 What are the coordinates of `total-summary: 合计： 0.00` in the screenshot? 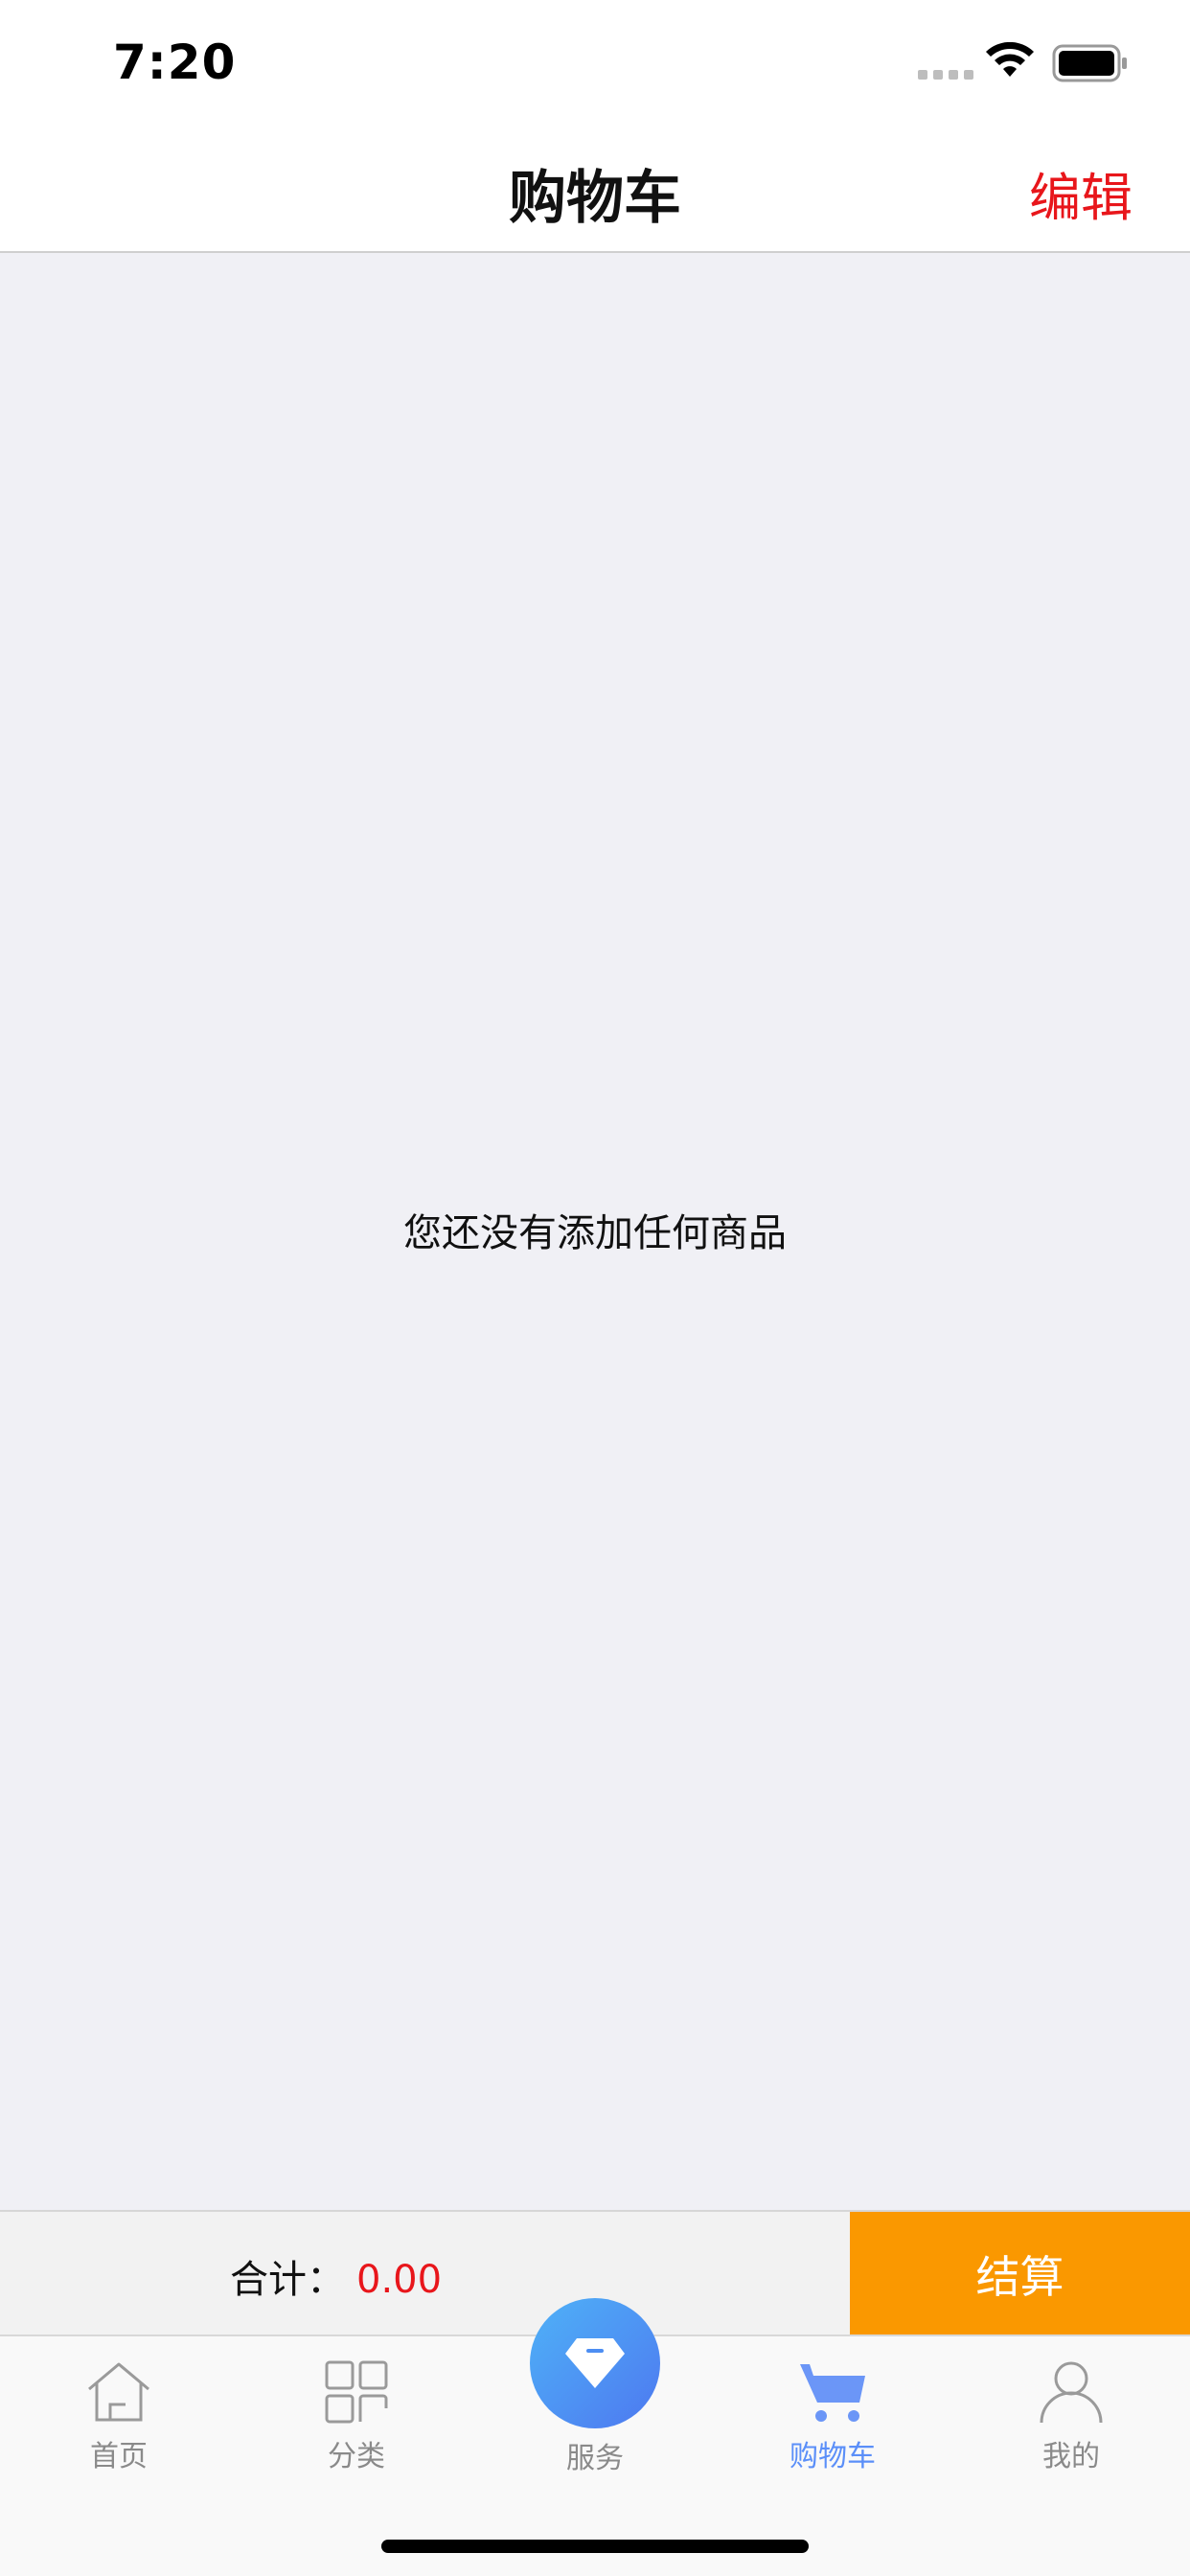 It's located at (336, 2276).